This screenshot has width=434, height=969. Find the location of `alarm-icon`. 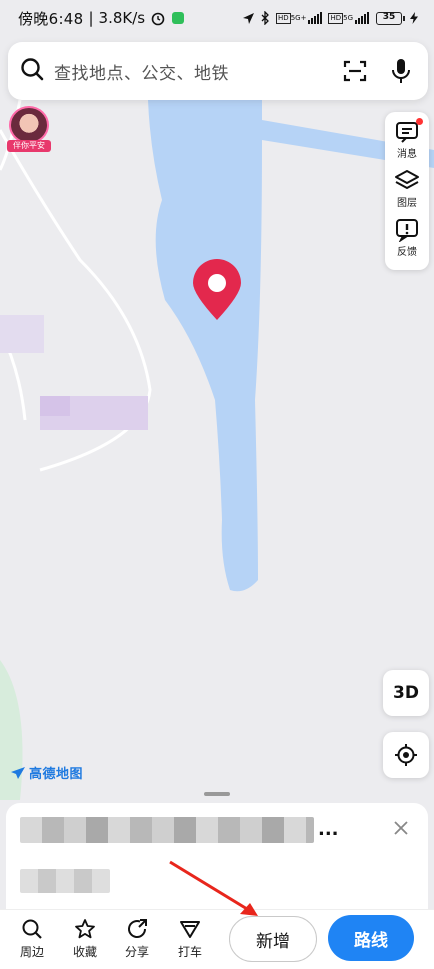

alarm-icon is located at coordinates (158, 18).